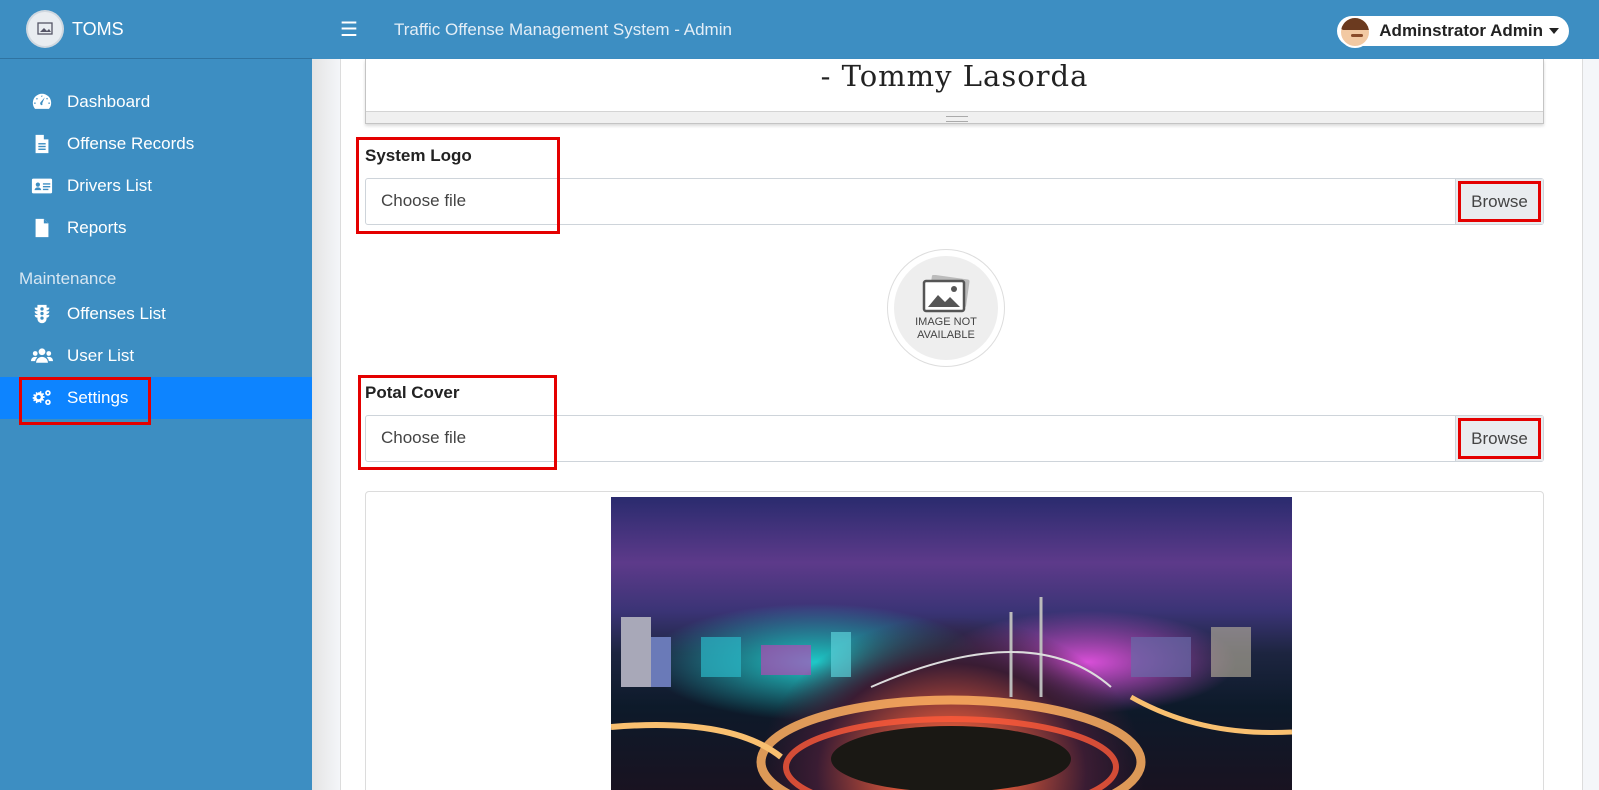  I want to click on logo-placeholder: IMAGE NOT AVAILABLE, so click(946, 308).